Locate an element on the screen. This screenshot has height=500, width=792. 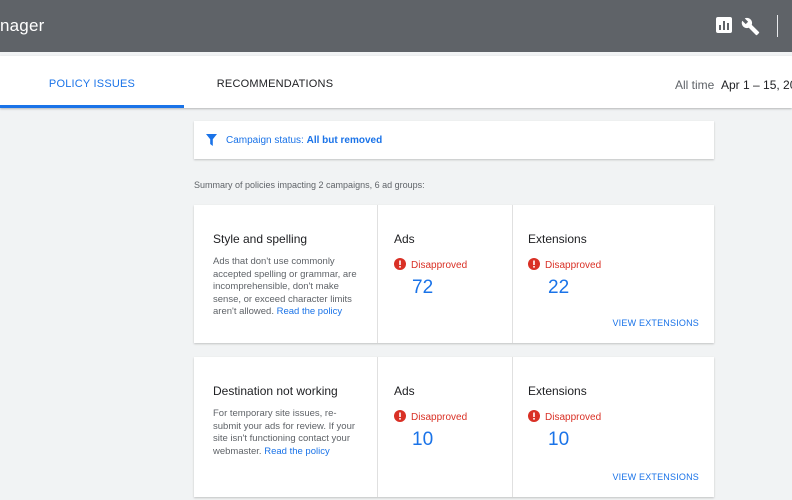
app-title: nager is located at coordinates (22, 25).